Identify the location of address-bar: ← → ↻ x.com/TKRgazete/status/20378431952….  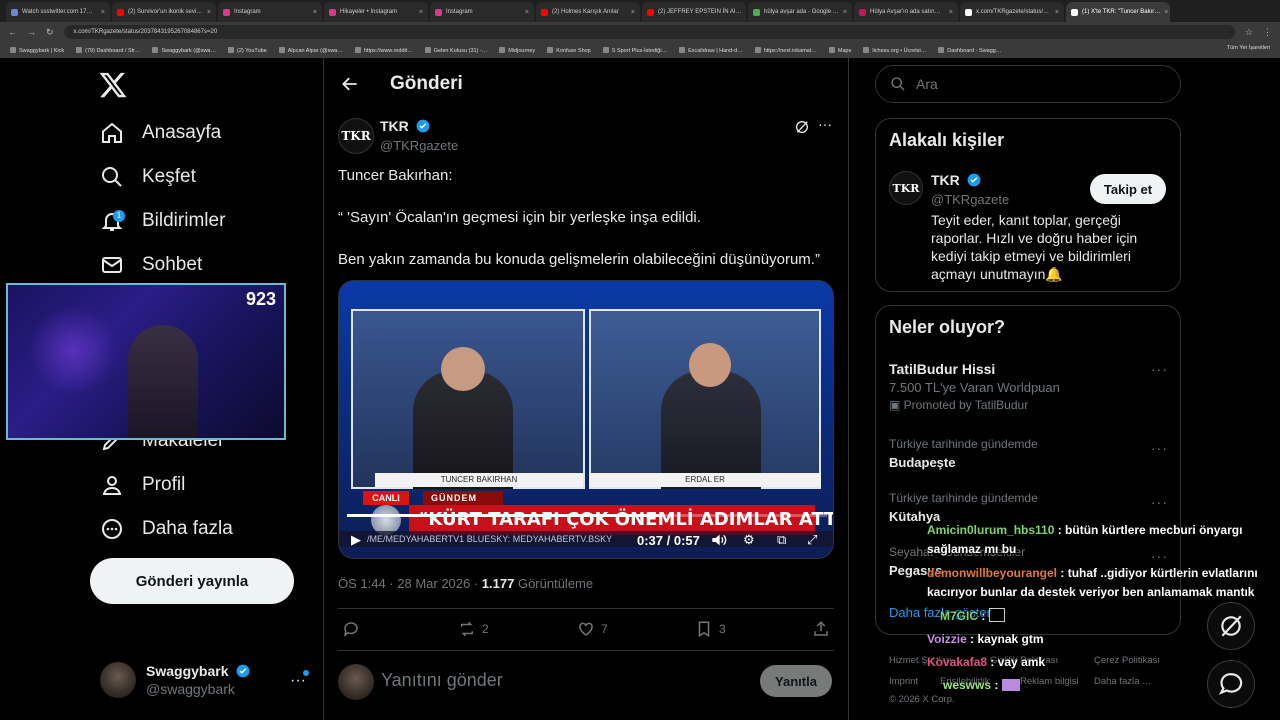
(640, 32).